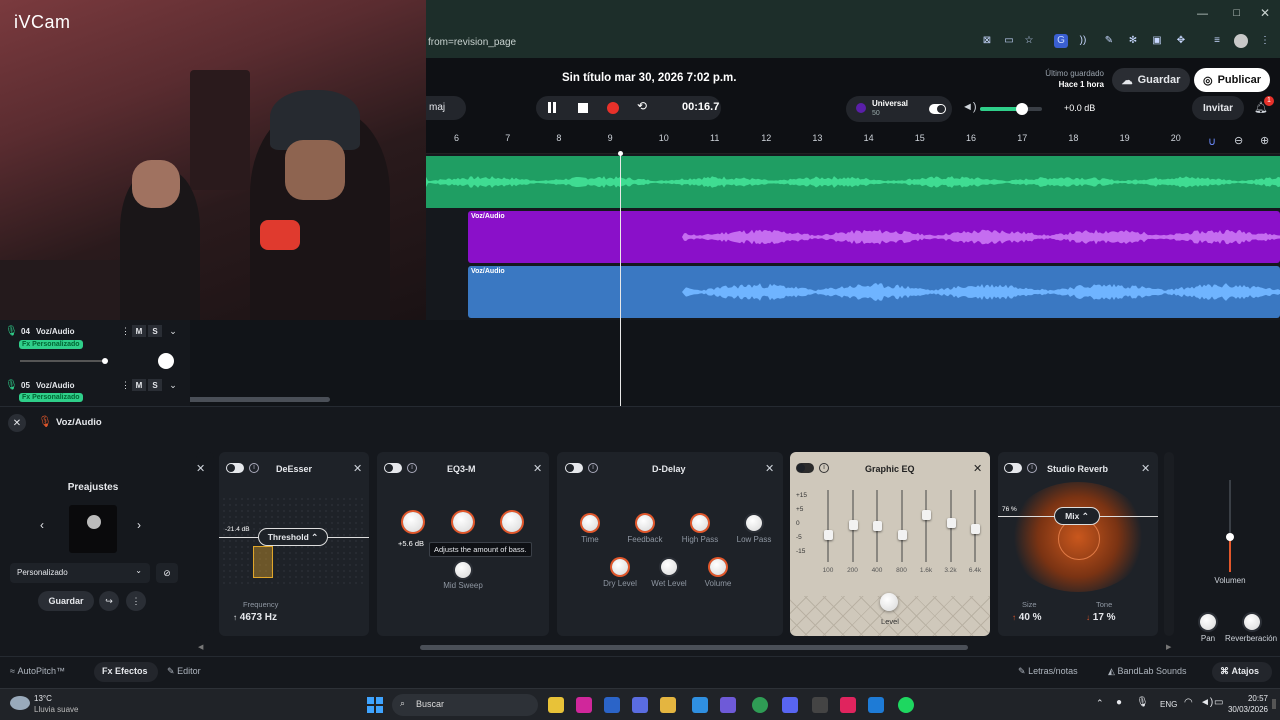 The height and width of the screenshot is (720, 1280). I want to click on tab-menu-icon: ≡, so click(1217, 41).